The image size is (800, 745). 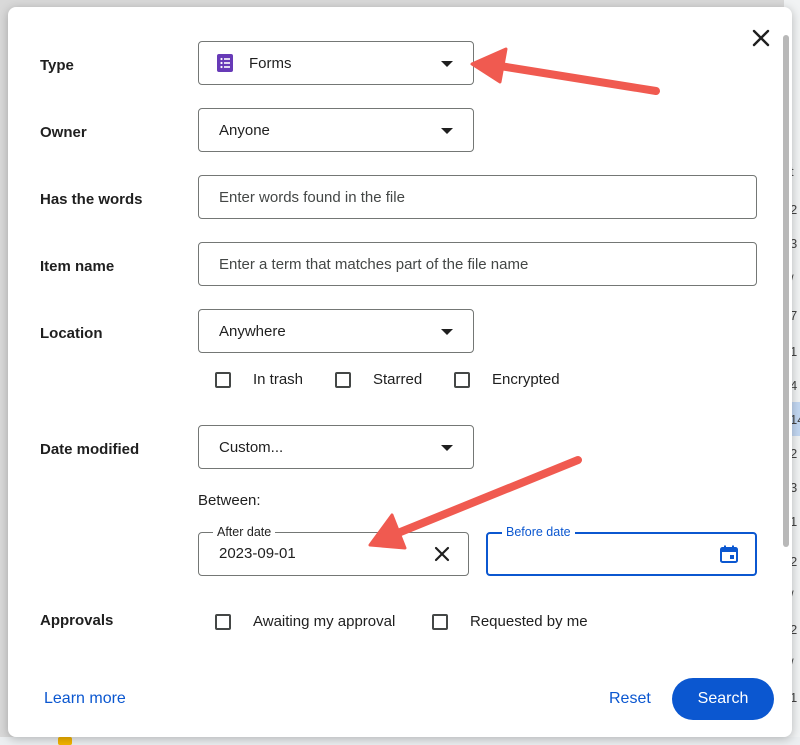 I want to click on awaiting-approval-checkbox, so click(x=223, y=621).